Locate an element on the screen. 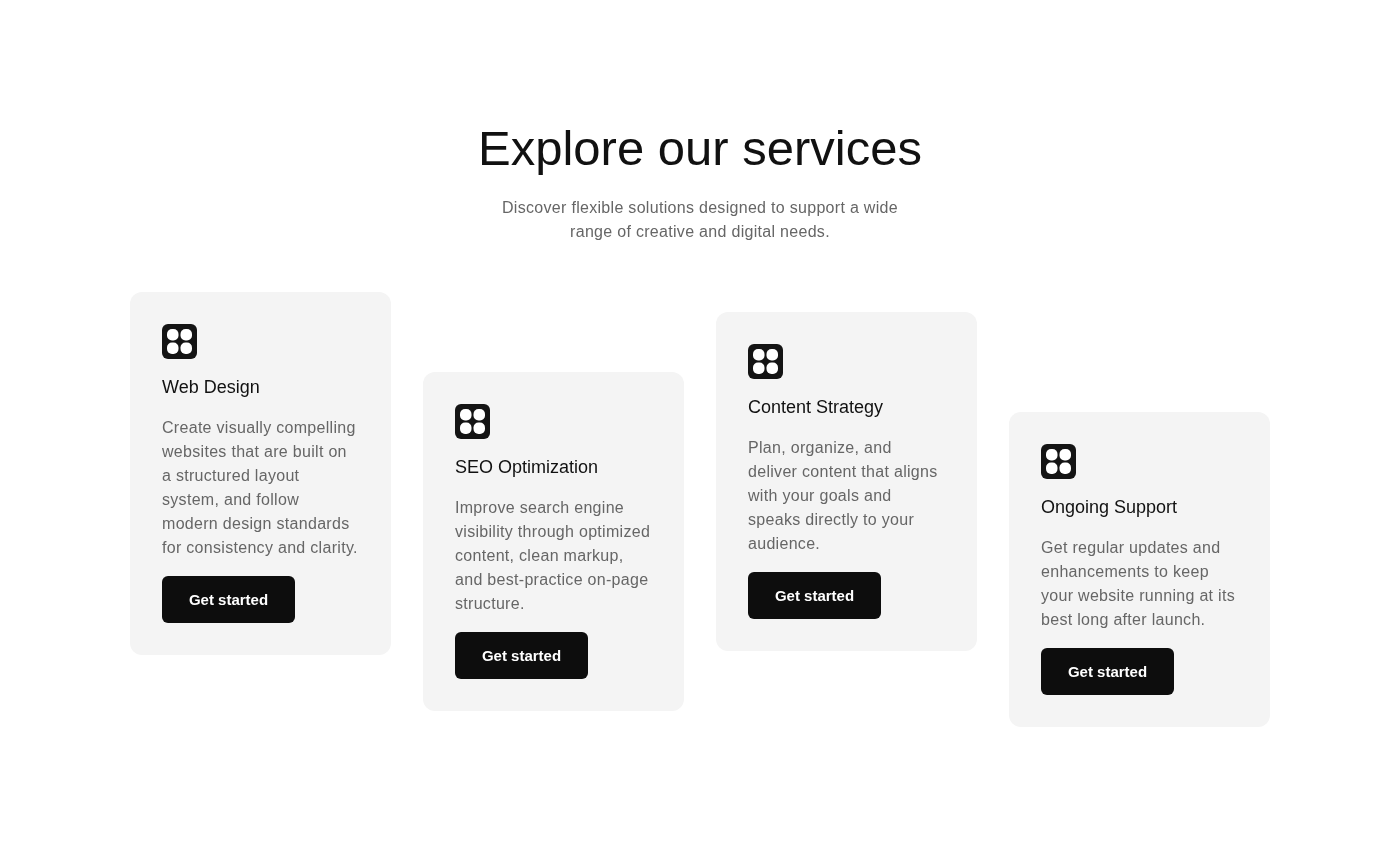 The height and width of the screenshot is (846, 1400). card-description: Get regular updates and enhancements to keep your website running at its best long after launch. is located at coordinates (1138, 584).